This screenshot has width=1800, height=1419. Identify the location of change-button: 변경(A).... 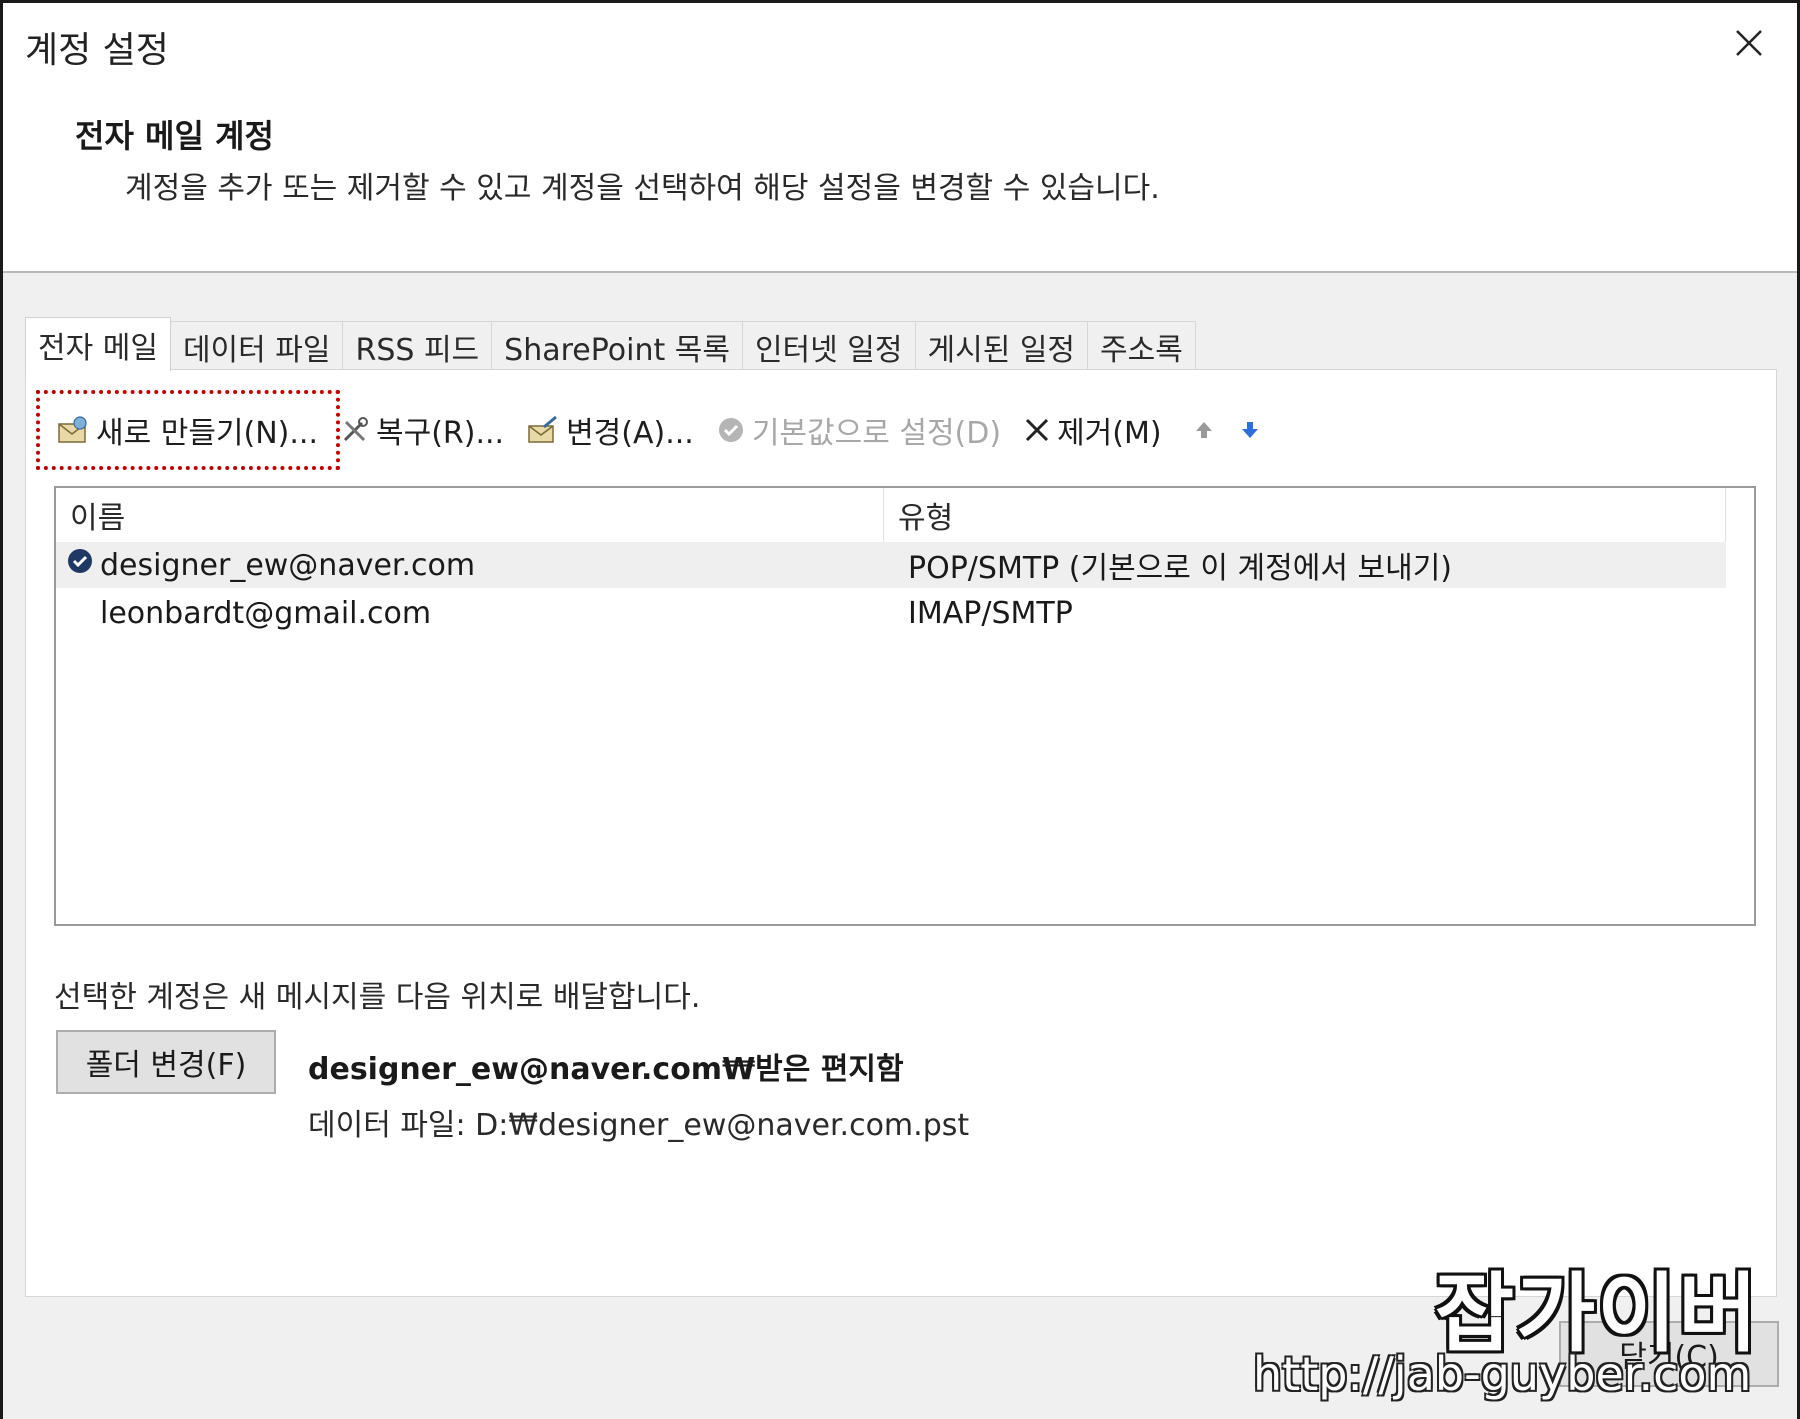
(610, 430).